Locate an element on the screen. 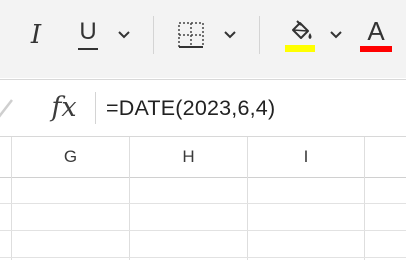  font-color-label: A is located at coordinates (376, 31).